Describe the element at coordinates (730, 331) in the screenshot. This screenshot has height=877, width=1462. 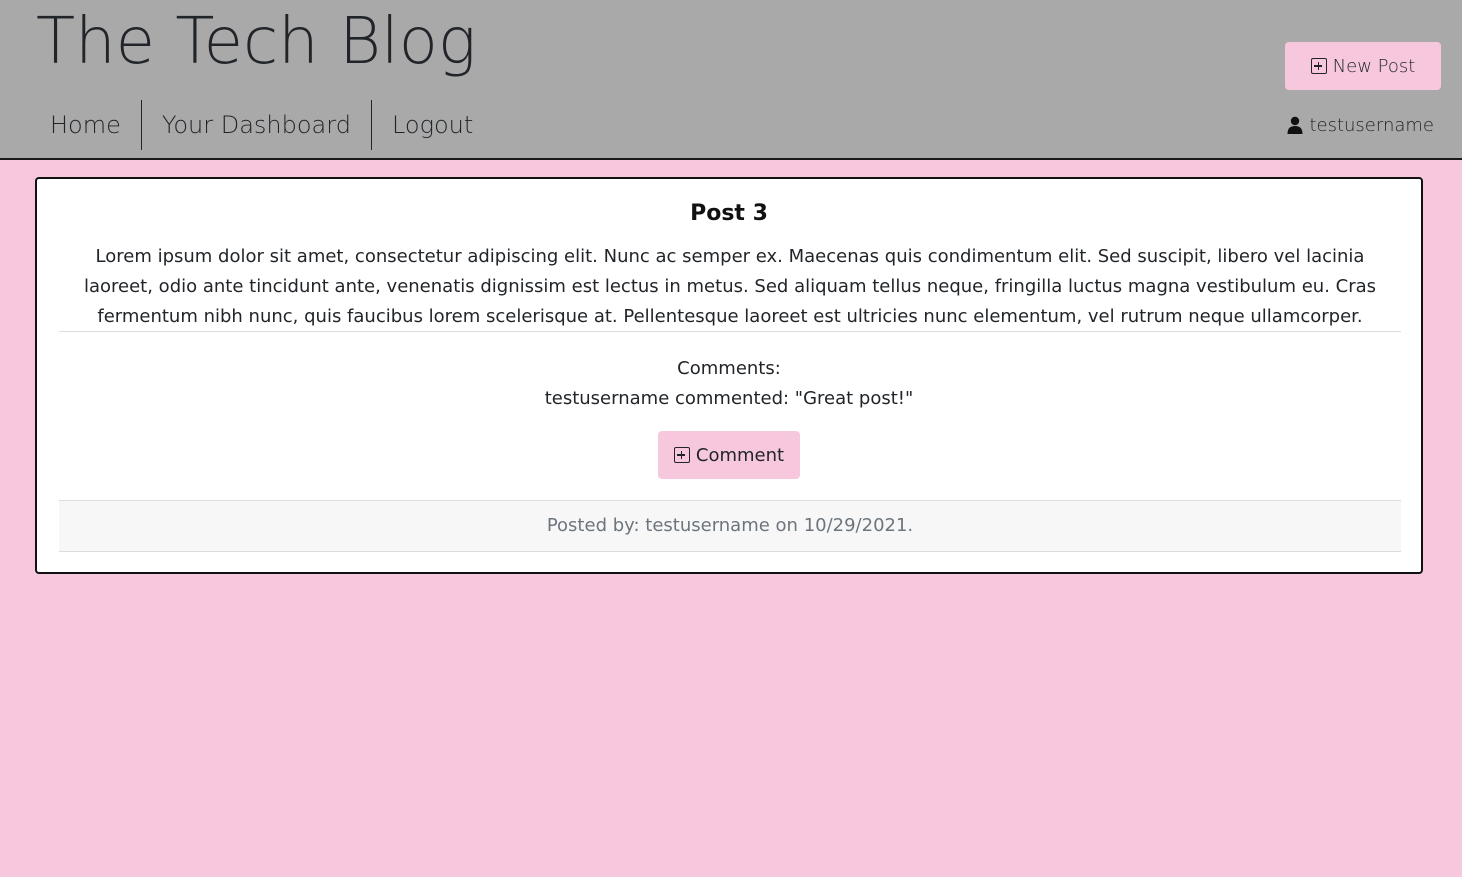
I see `divider` at that location.